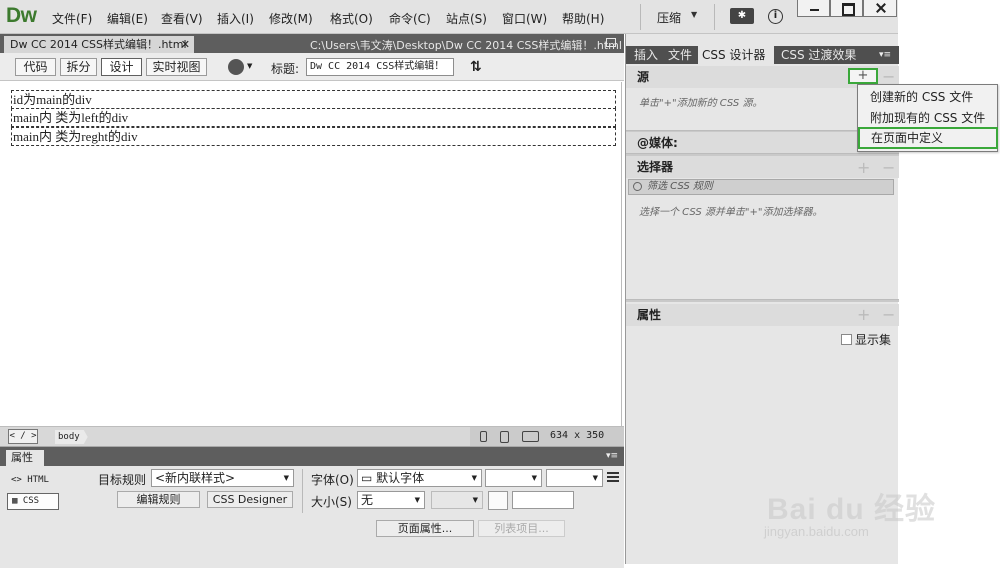  I want to click on menu-view: 查看(V), so click(182, 18).